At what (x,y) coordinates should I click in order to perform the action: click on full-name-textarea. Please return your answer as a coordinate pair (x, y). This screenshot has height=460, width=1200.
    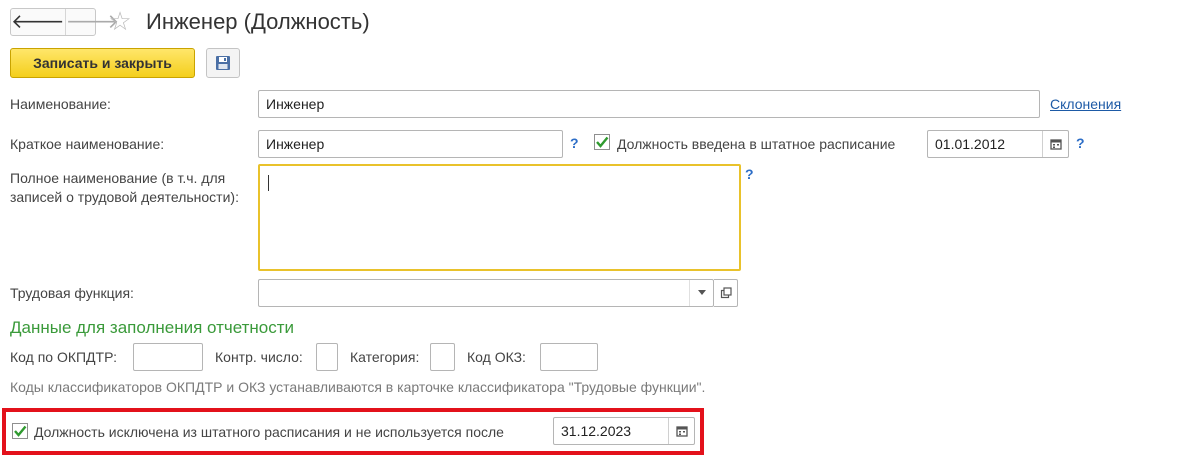
    Looking at the image, I should click on (499, 217).